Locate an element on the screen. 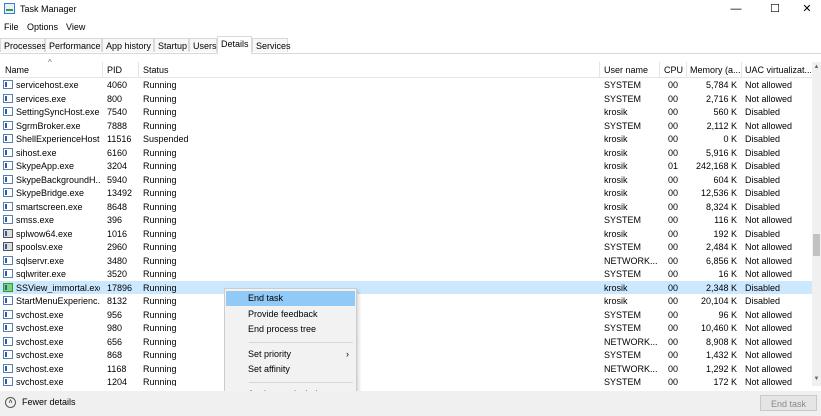 Image resolution: width=821 pixels, height=416 pixels. scrollbar-thumb is located at coordinates (816, 245).